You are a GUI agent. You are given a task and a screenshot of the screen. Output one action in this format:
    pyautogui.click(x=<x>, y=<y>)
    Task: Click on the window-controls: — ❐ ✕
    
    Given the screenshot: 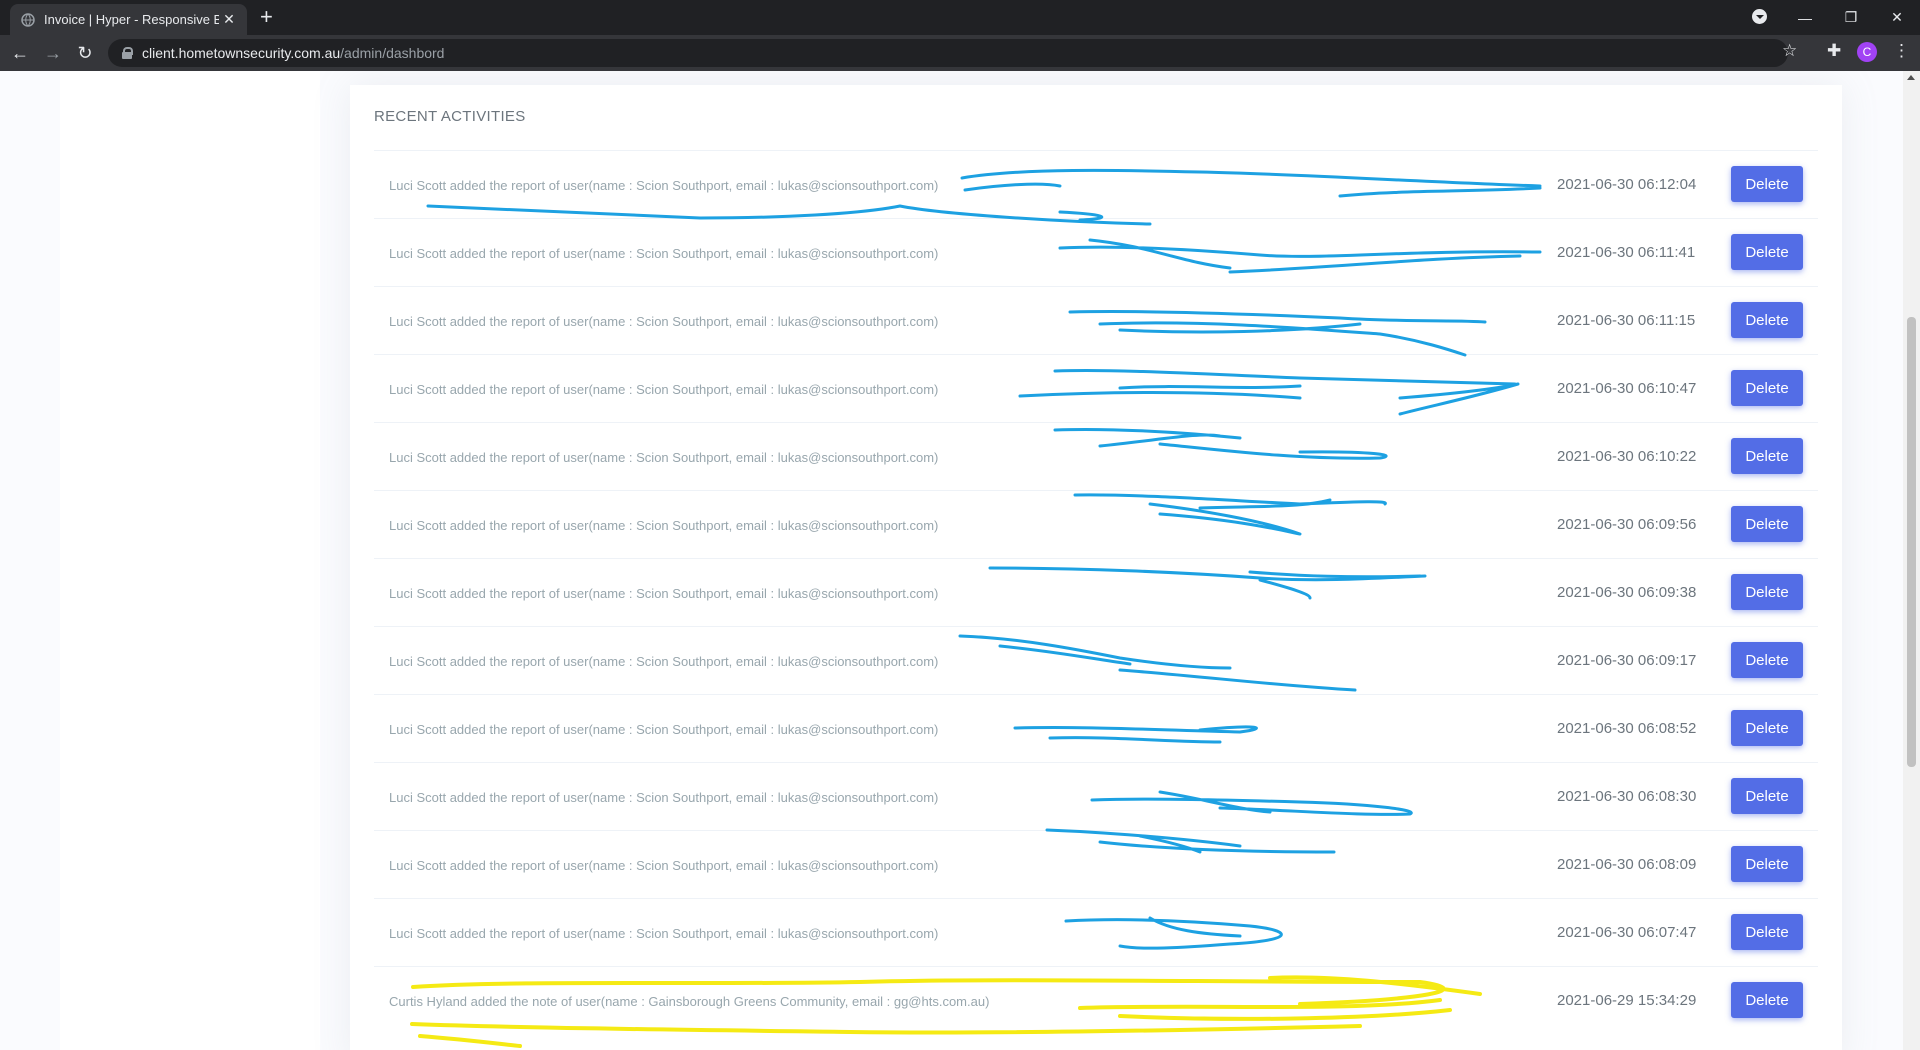 What is the action you would take?
    pyautogui.click(x=1851, y=17)
    